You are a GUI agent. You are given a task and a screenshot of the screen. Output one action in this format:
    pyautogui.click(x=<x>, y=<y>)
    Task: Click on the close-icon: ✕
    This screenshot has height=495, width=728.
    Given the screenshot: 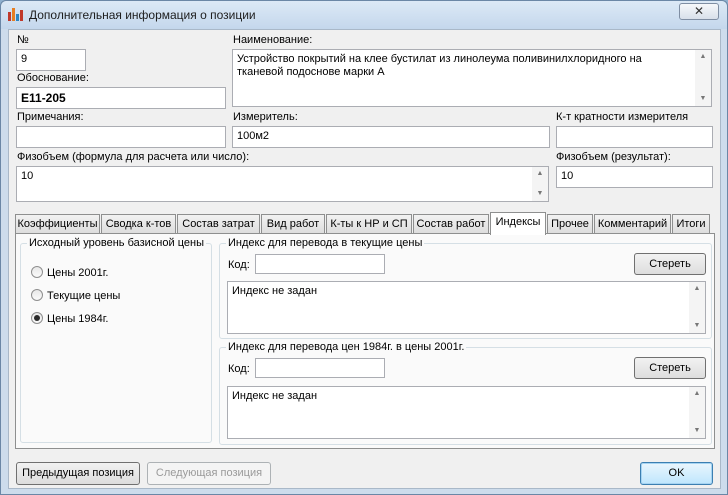 What is the action you would take?
    pyautogui.click(x=699, y=11)
    